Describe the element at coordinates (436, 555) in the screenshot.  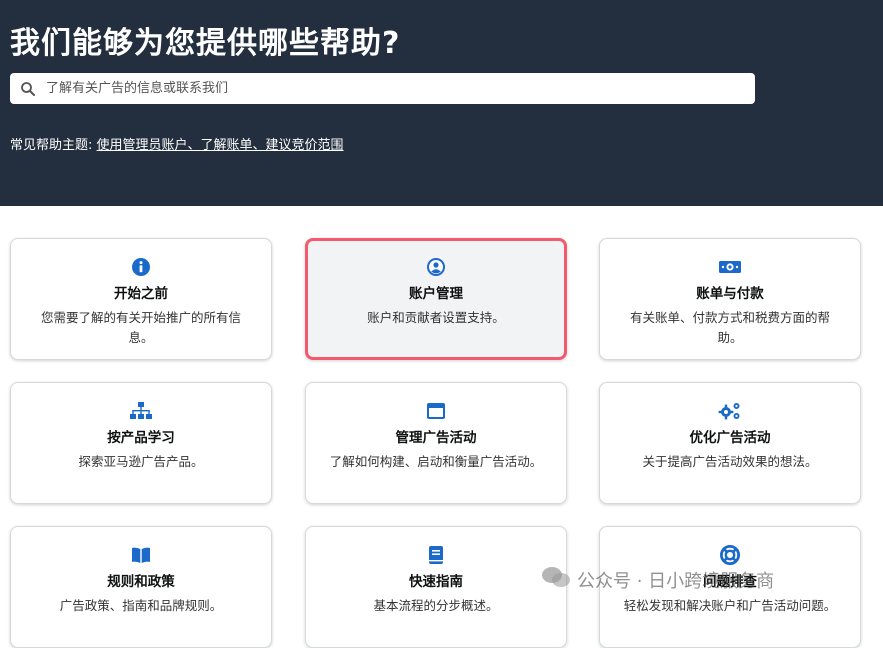
I see `guide-icon` at that location.